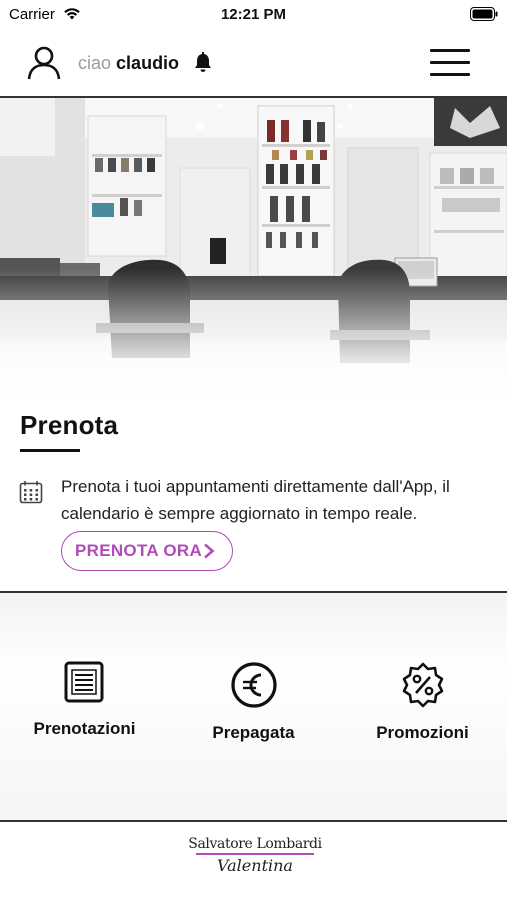 The image size is (507, 900). What do you see at coordinates (253, 732) in the screenshot?
I see `action-label: Prepagata` at bounding box center [253, 732].